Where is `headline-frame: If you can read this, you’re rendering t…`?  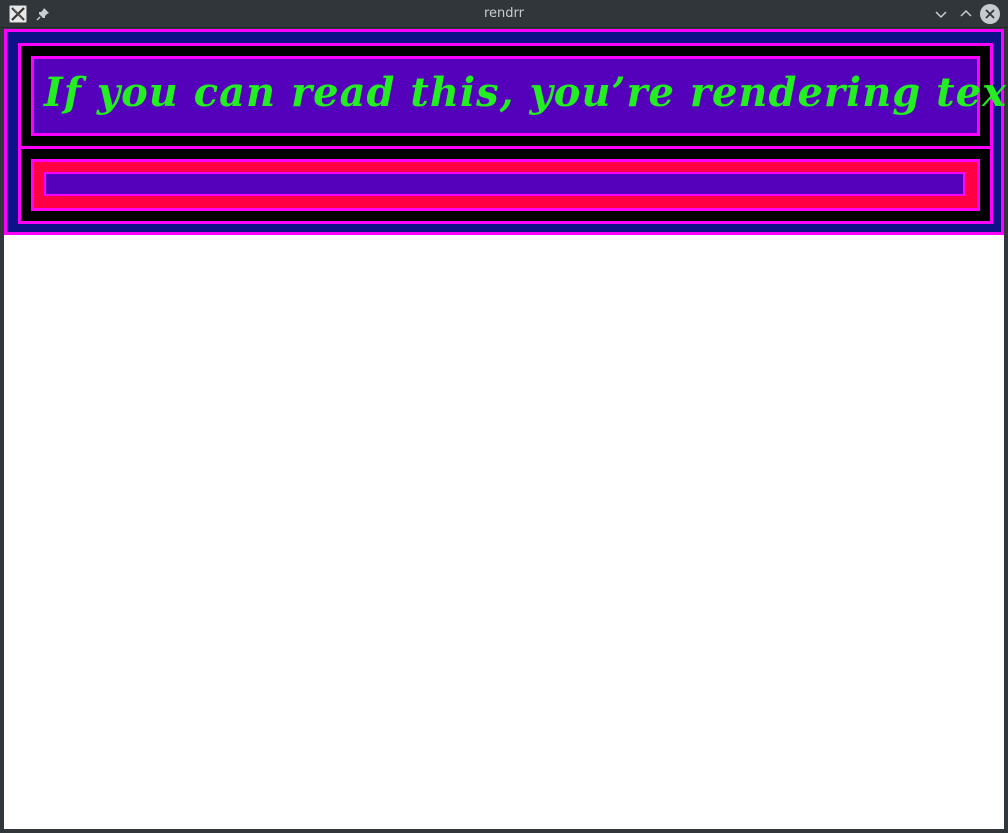
headline-frame: If you can read this, you’re rendering t… is located at coordinates (513, 96).